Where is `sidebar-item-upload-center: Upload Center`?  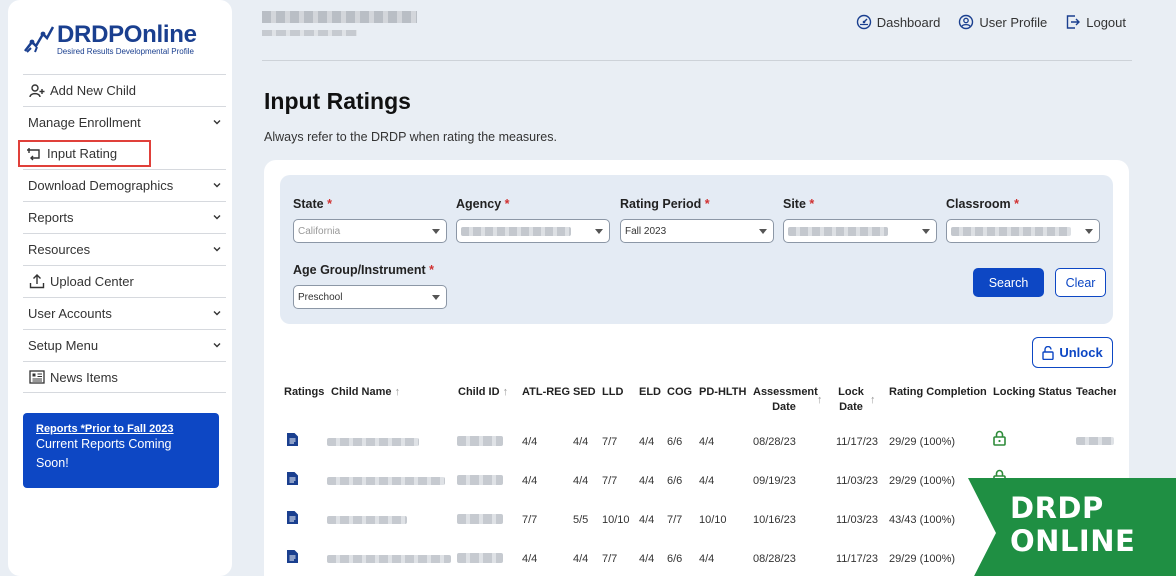
sidebar-item-upload-center: Upload Center is located at coordinates (124, 281).